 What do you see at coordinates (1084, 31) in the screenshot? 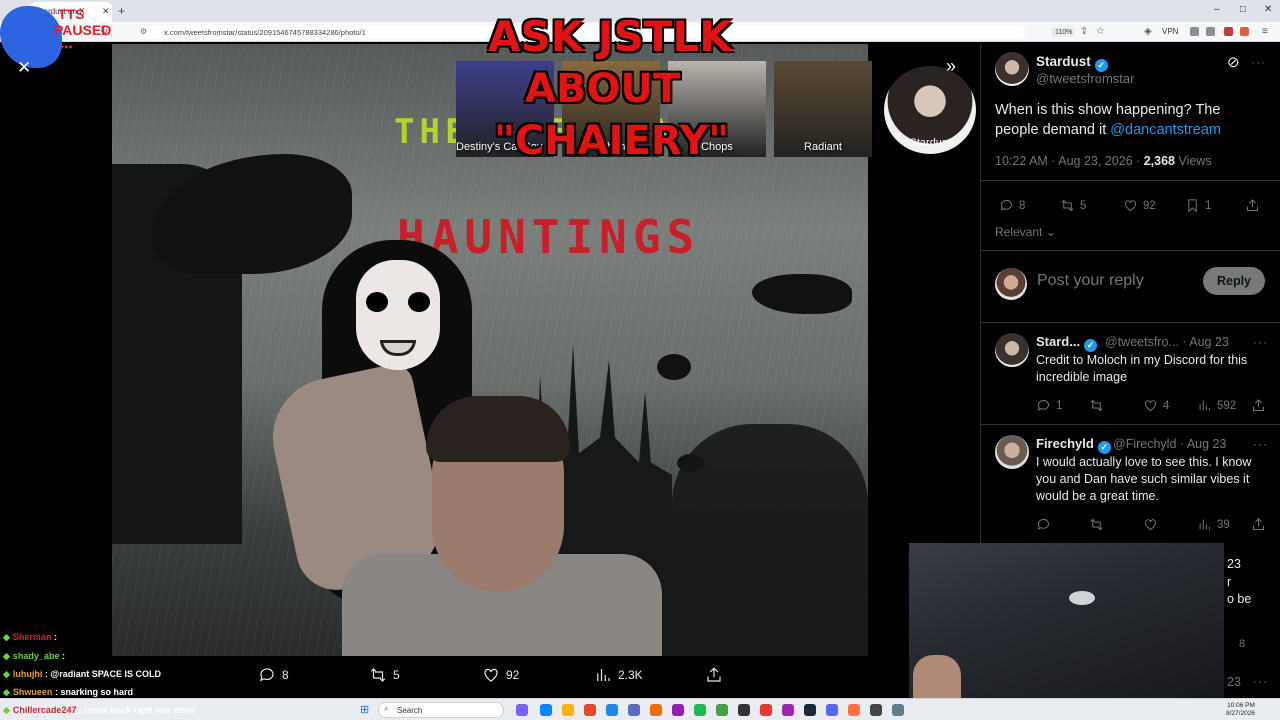
I see `share-icon: ⇪` at bounding box center [1084, 31].